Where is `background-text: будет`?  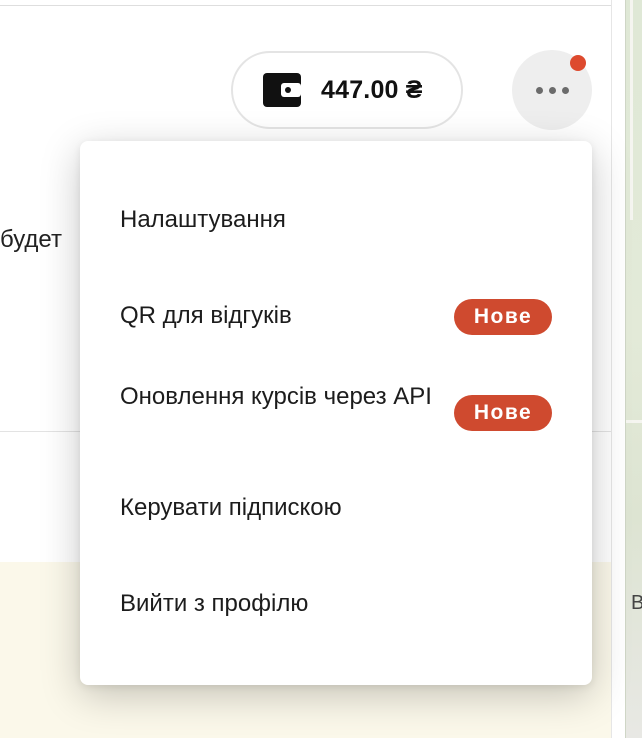 background-text: будет is located at coordinates (31, 239).